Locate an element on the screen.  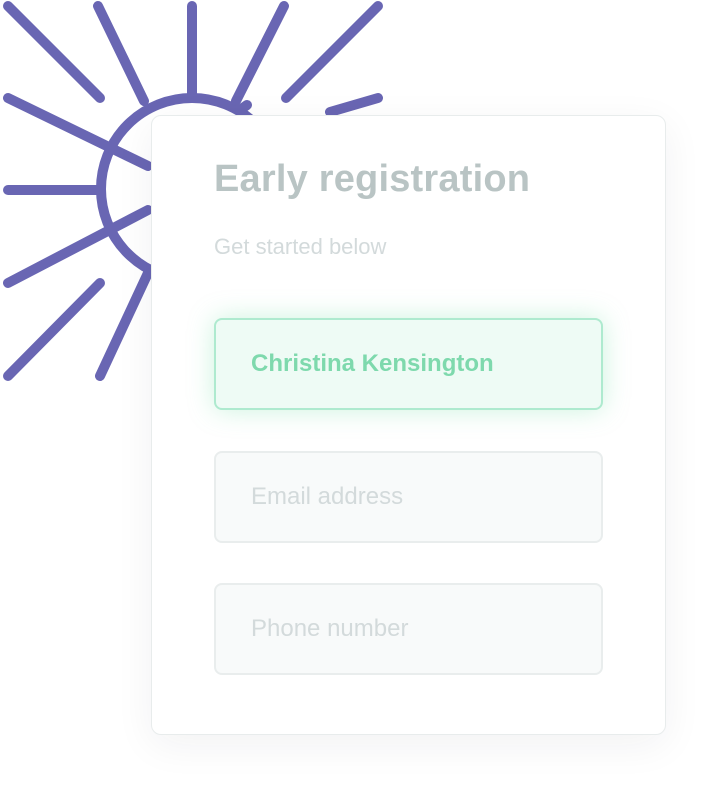
email-input is located at coordinates (408, 497).